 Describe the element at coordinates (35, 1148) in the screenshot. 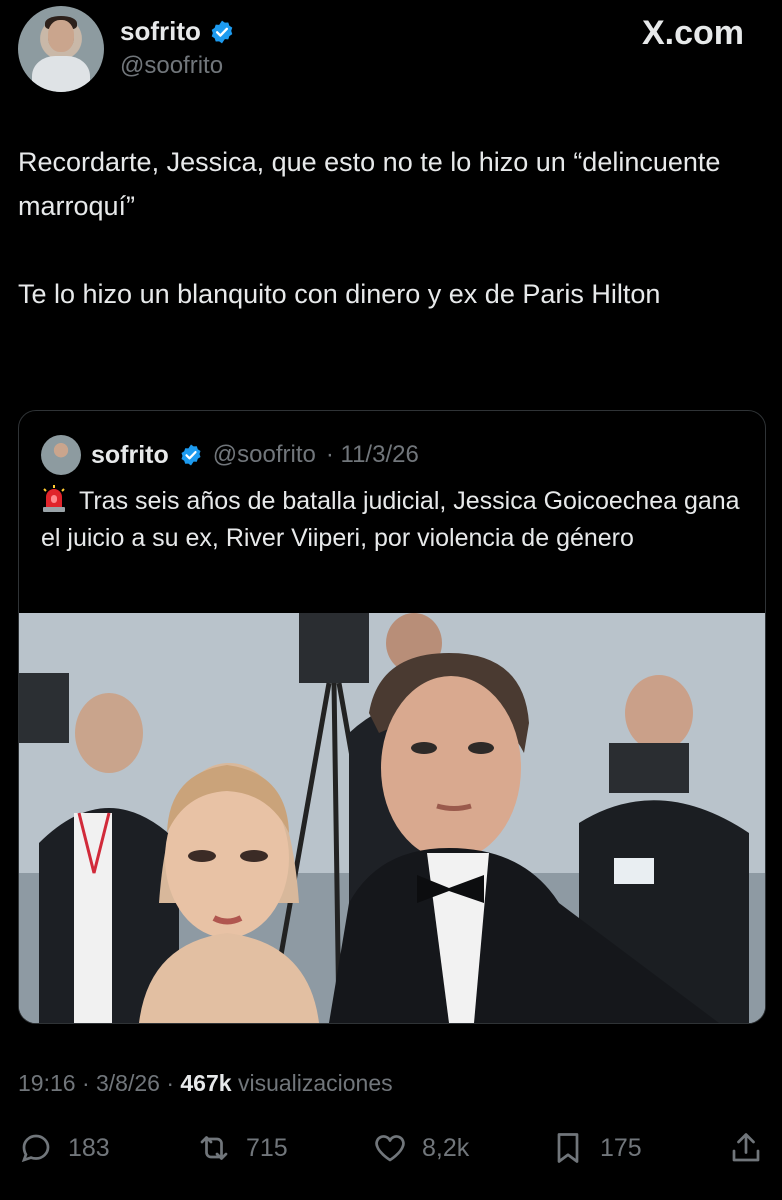

I see `reply-icon` at that location.